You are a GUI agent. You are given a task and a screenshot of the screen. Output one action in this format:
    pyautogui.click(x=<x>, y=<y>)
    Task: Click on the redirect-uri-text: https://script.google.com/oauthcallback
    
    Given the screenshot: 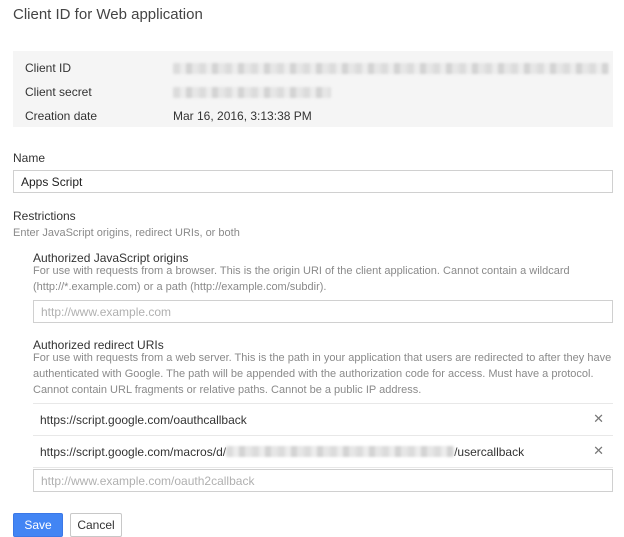 What is the action you would take?
    pyautogui.click(x=143, y=419)
    